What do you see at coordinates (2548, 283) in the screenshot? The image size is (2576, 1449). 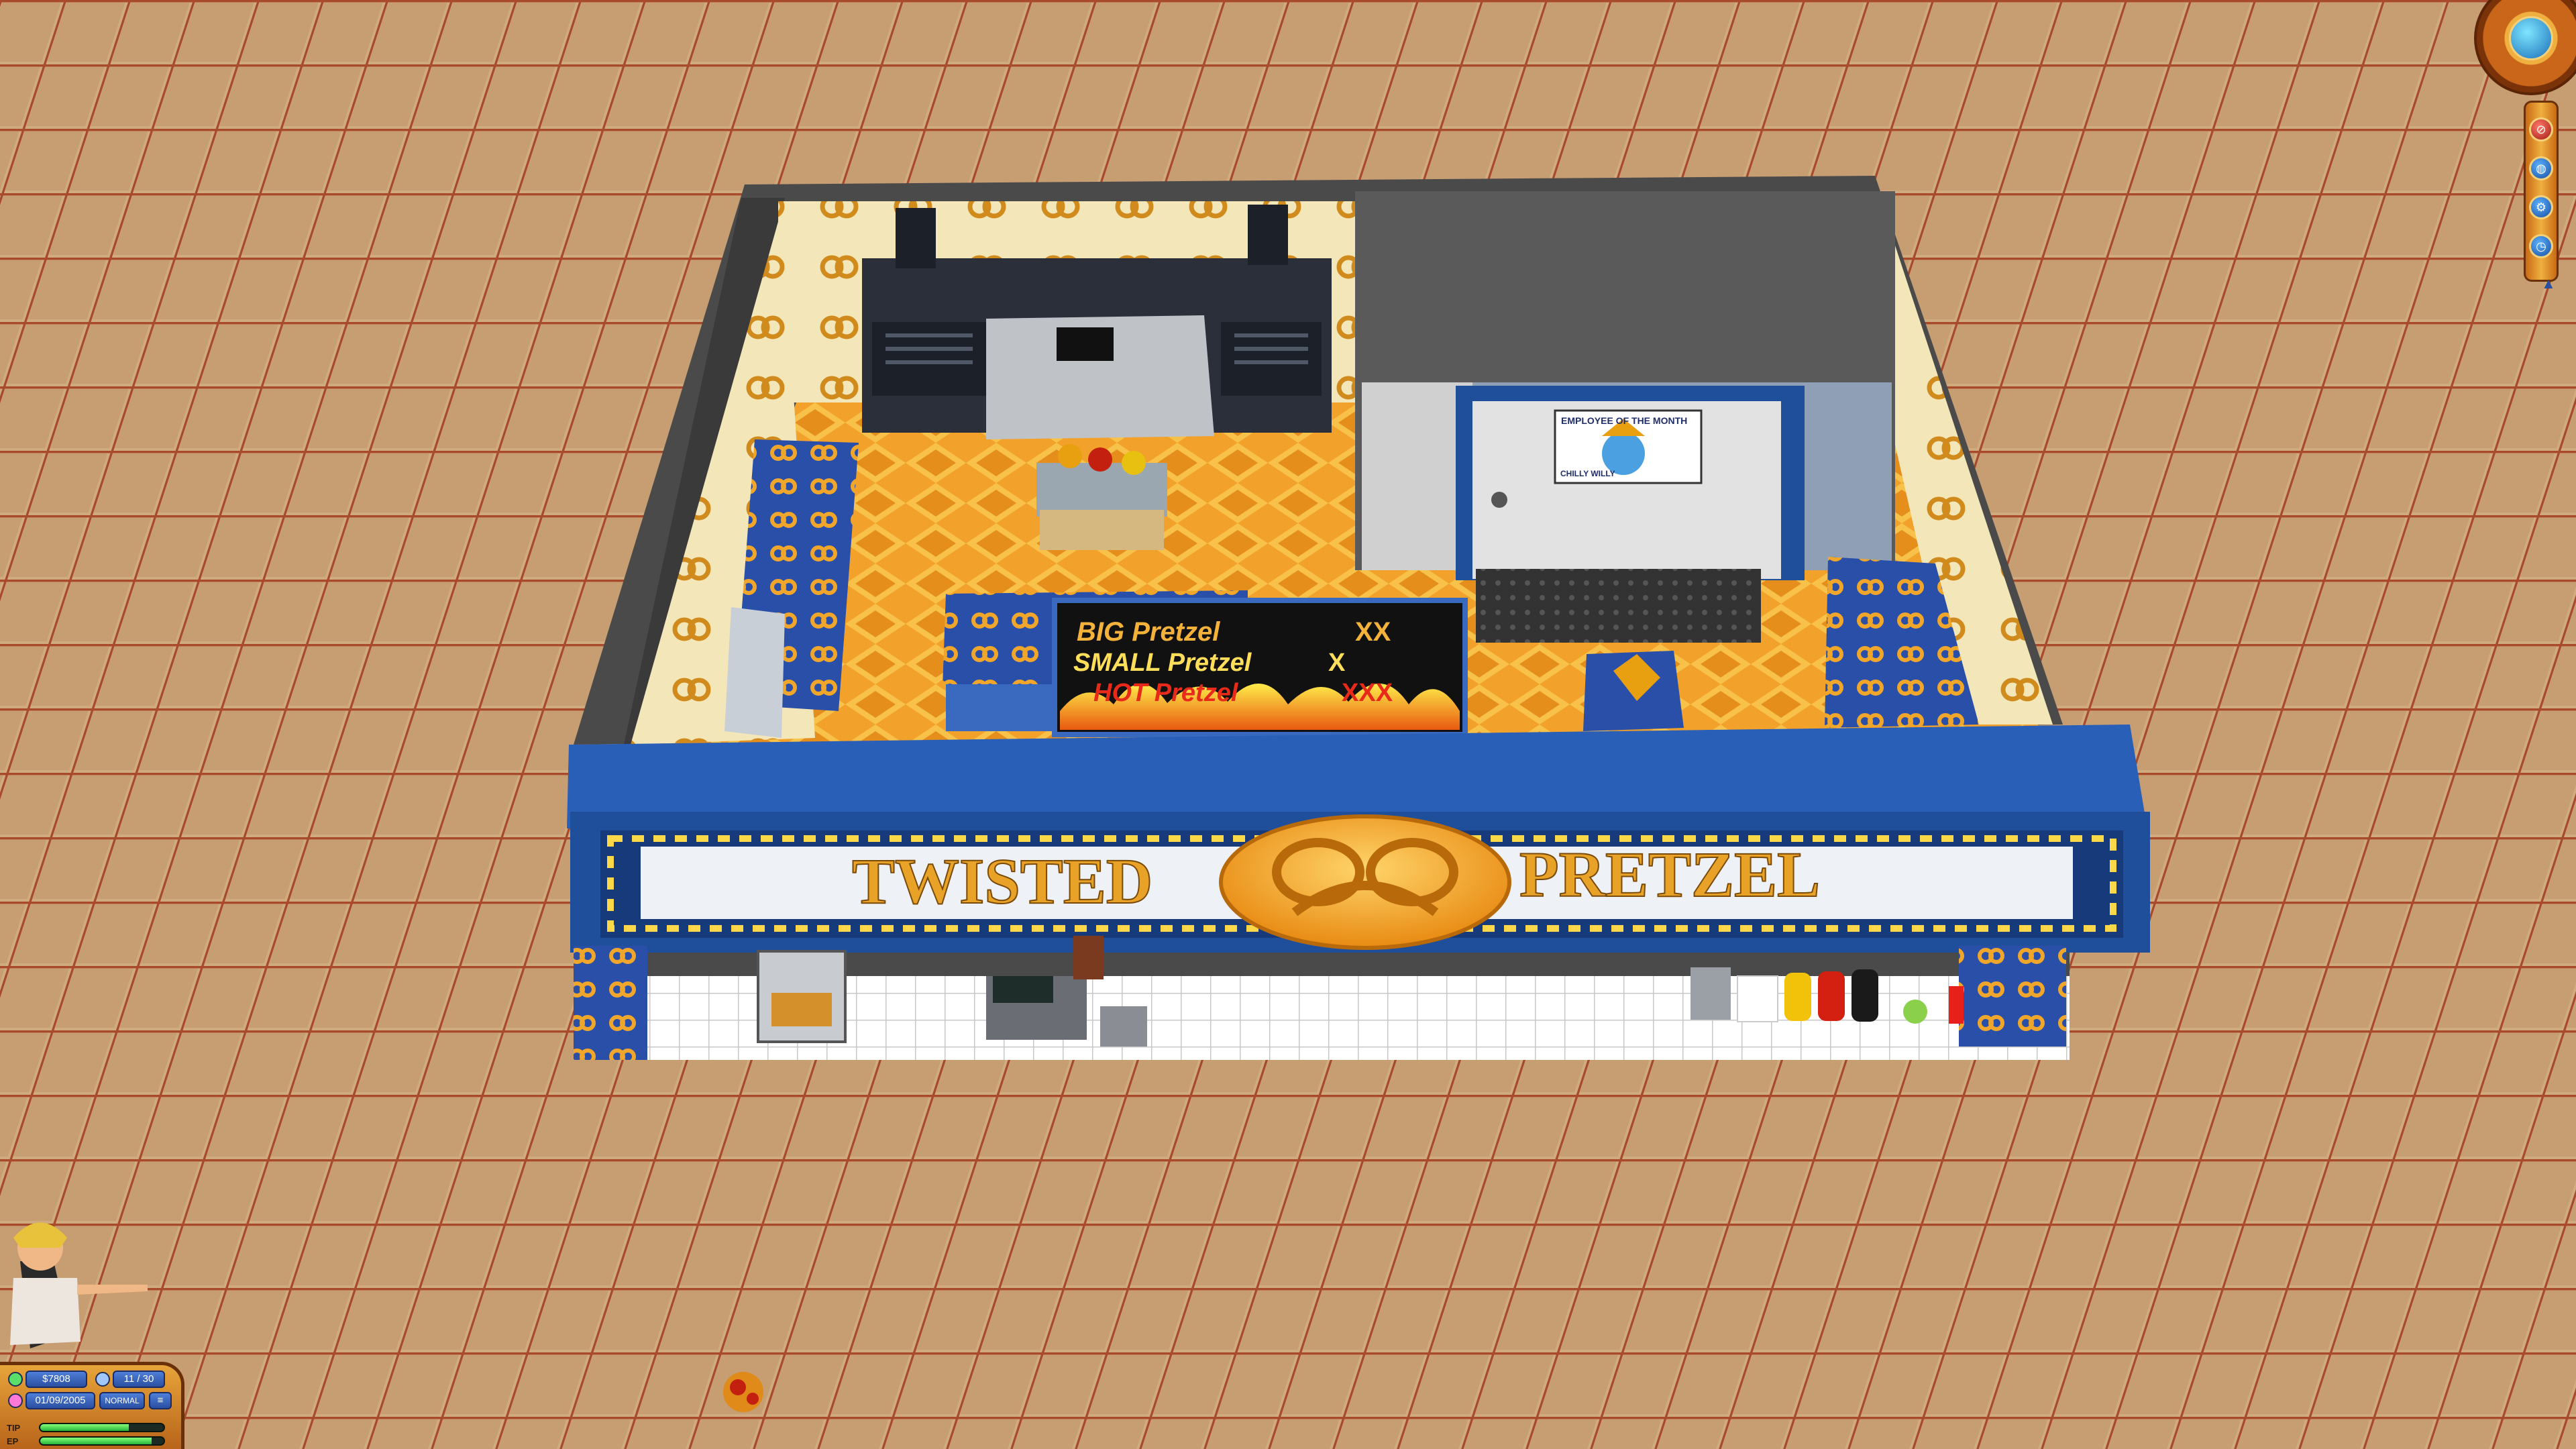 I see `collapse-toolbar-button: ▲` at bounding box center [2548, 283].